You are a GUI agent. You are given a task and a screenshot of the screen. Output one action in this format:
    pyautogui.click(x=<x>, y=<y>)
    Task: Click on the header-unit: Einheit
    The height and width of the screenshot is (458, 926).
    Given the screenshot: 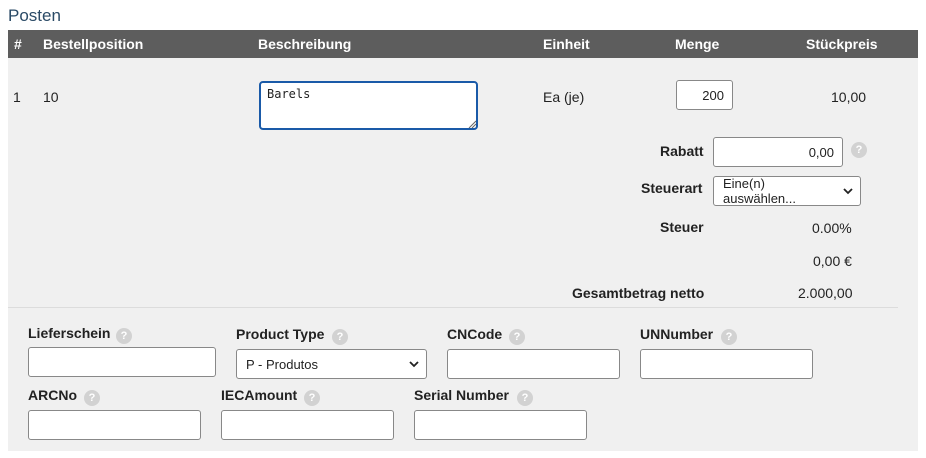 What is the action you would take?
    pyautogui.click(x=566, y=44)
    